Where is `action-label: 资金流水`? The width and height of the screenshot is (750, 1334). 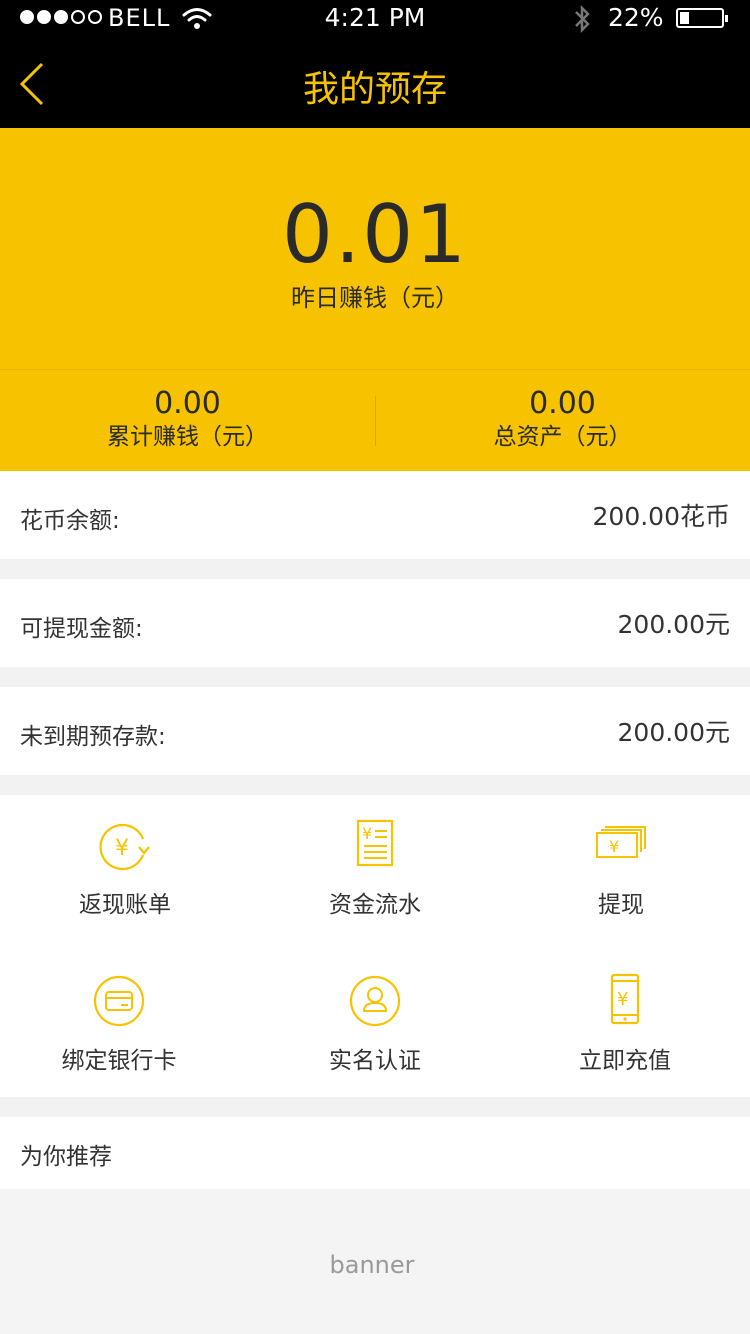
action-label: 资金流水 is located at coordinates (375, 905).